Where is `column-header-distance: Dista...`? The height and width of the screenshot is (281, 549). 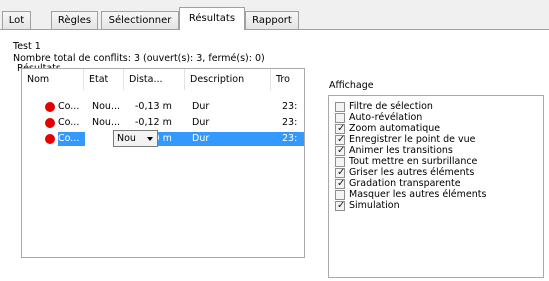
column-header-distance: Dista... is located at coordinates (154, 79).